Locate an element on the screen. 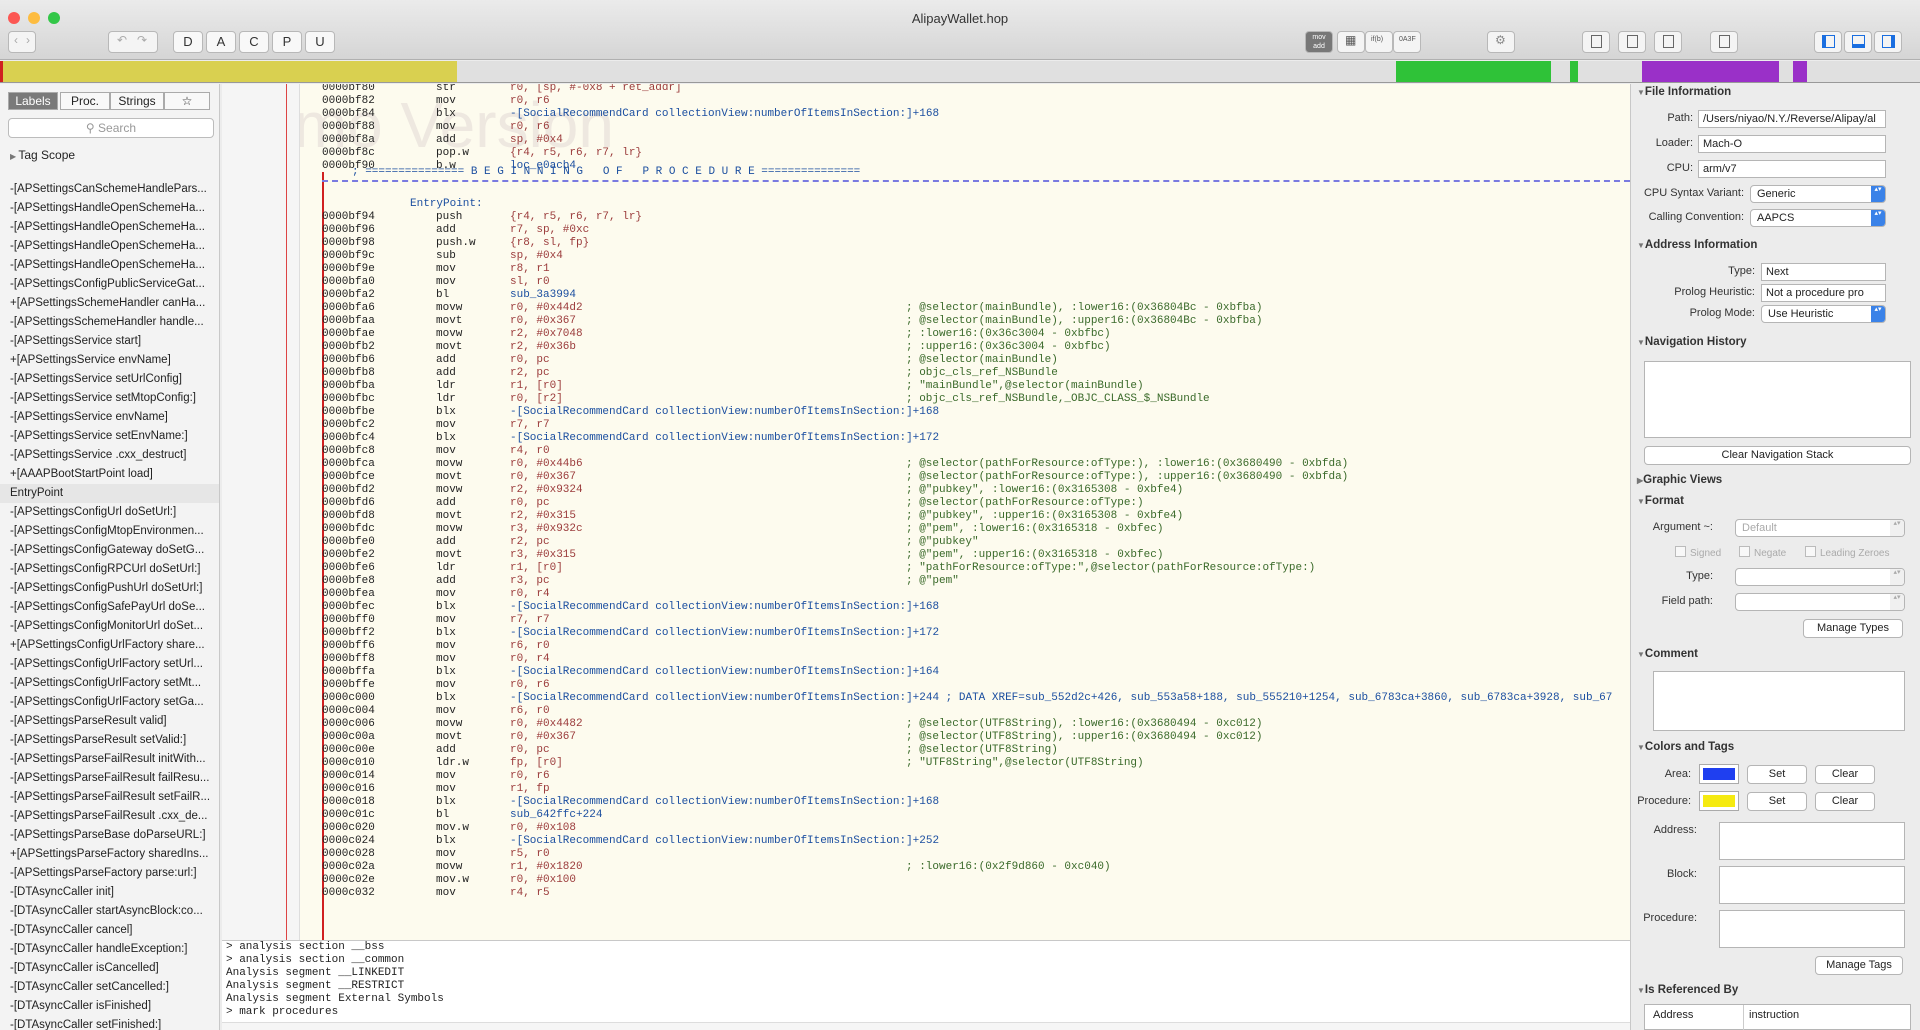  navigation-history-list is located at coordinates (1777, 399).